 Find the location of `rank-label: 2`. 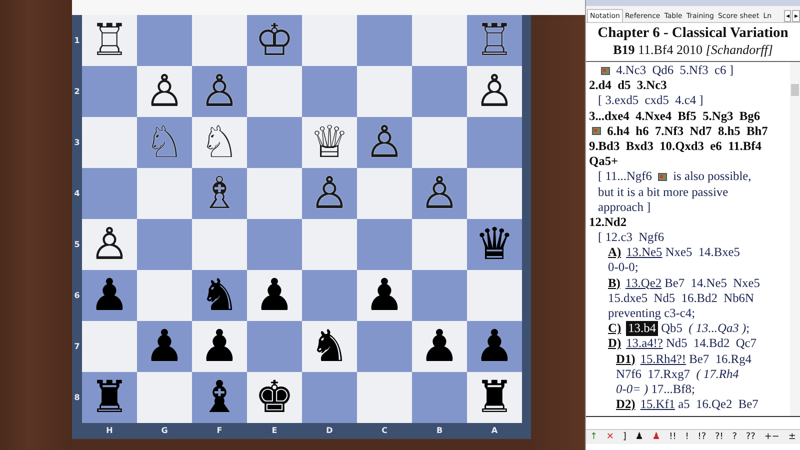

rank-label: 2 is located at coordinates (77, 92).